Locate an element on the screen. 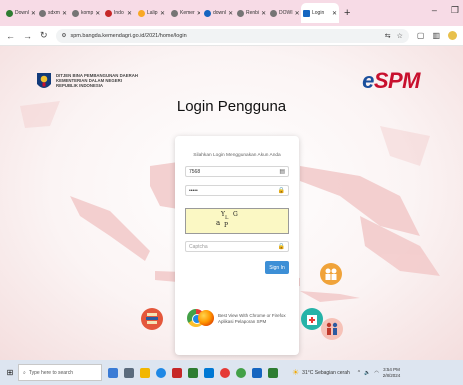 The width and height of the screenshot is (463, 385). family-service-icon is located at coordinates (332, 329).